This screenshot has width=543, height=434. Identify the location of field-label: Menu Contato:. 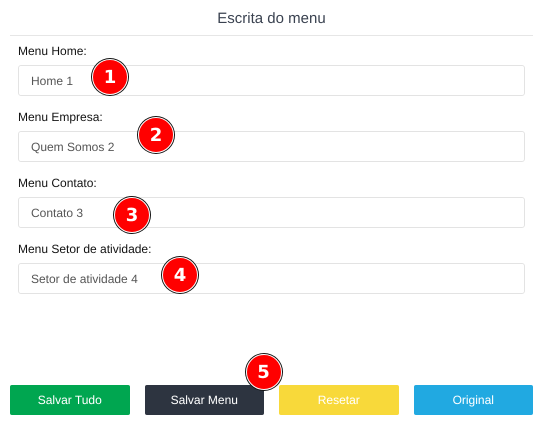
(57, 183).